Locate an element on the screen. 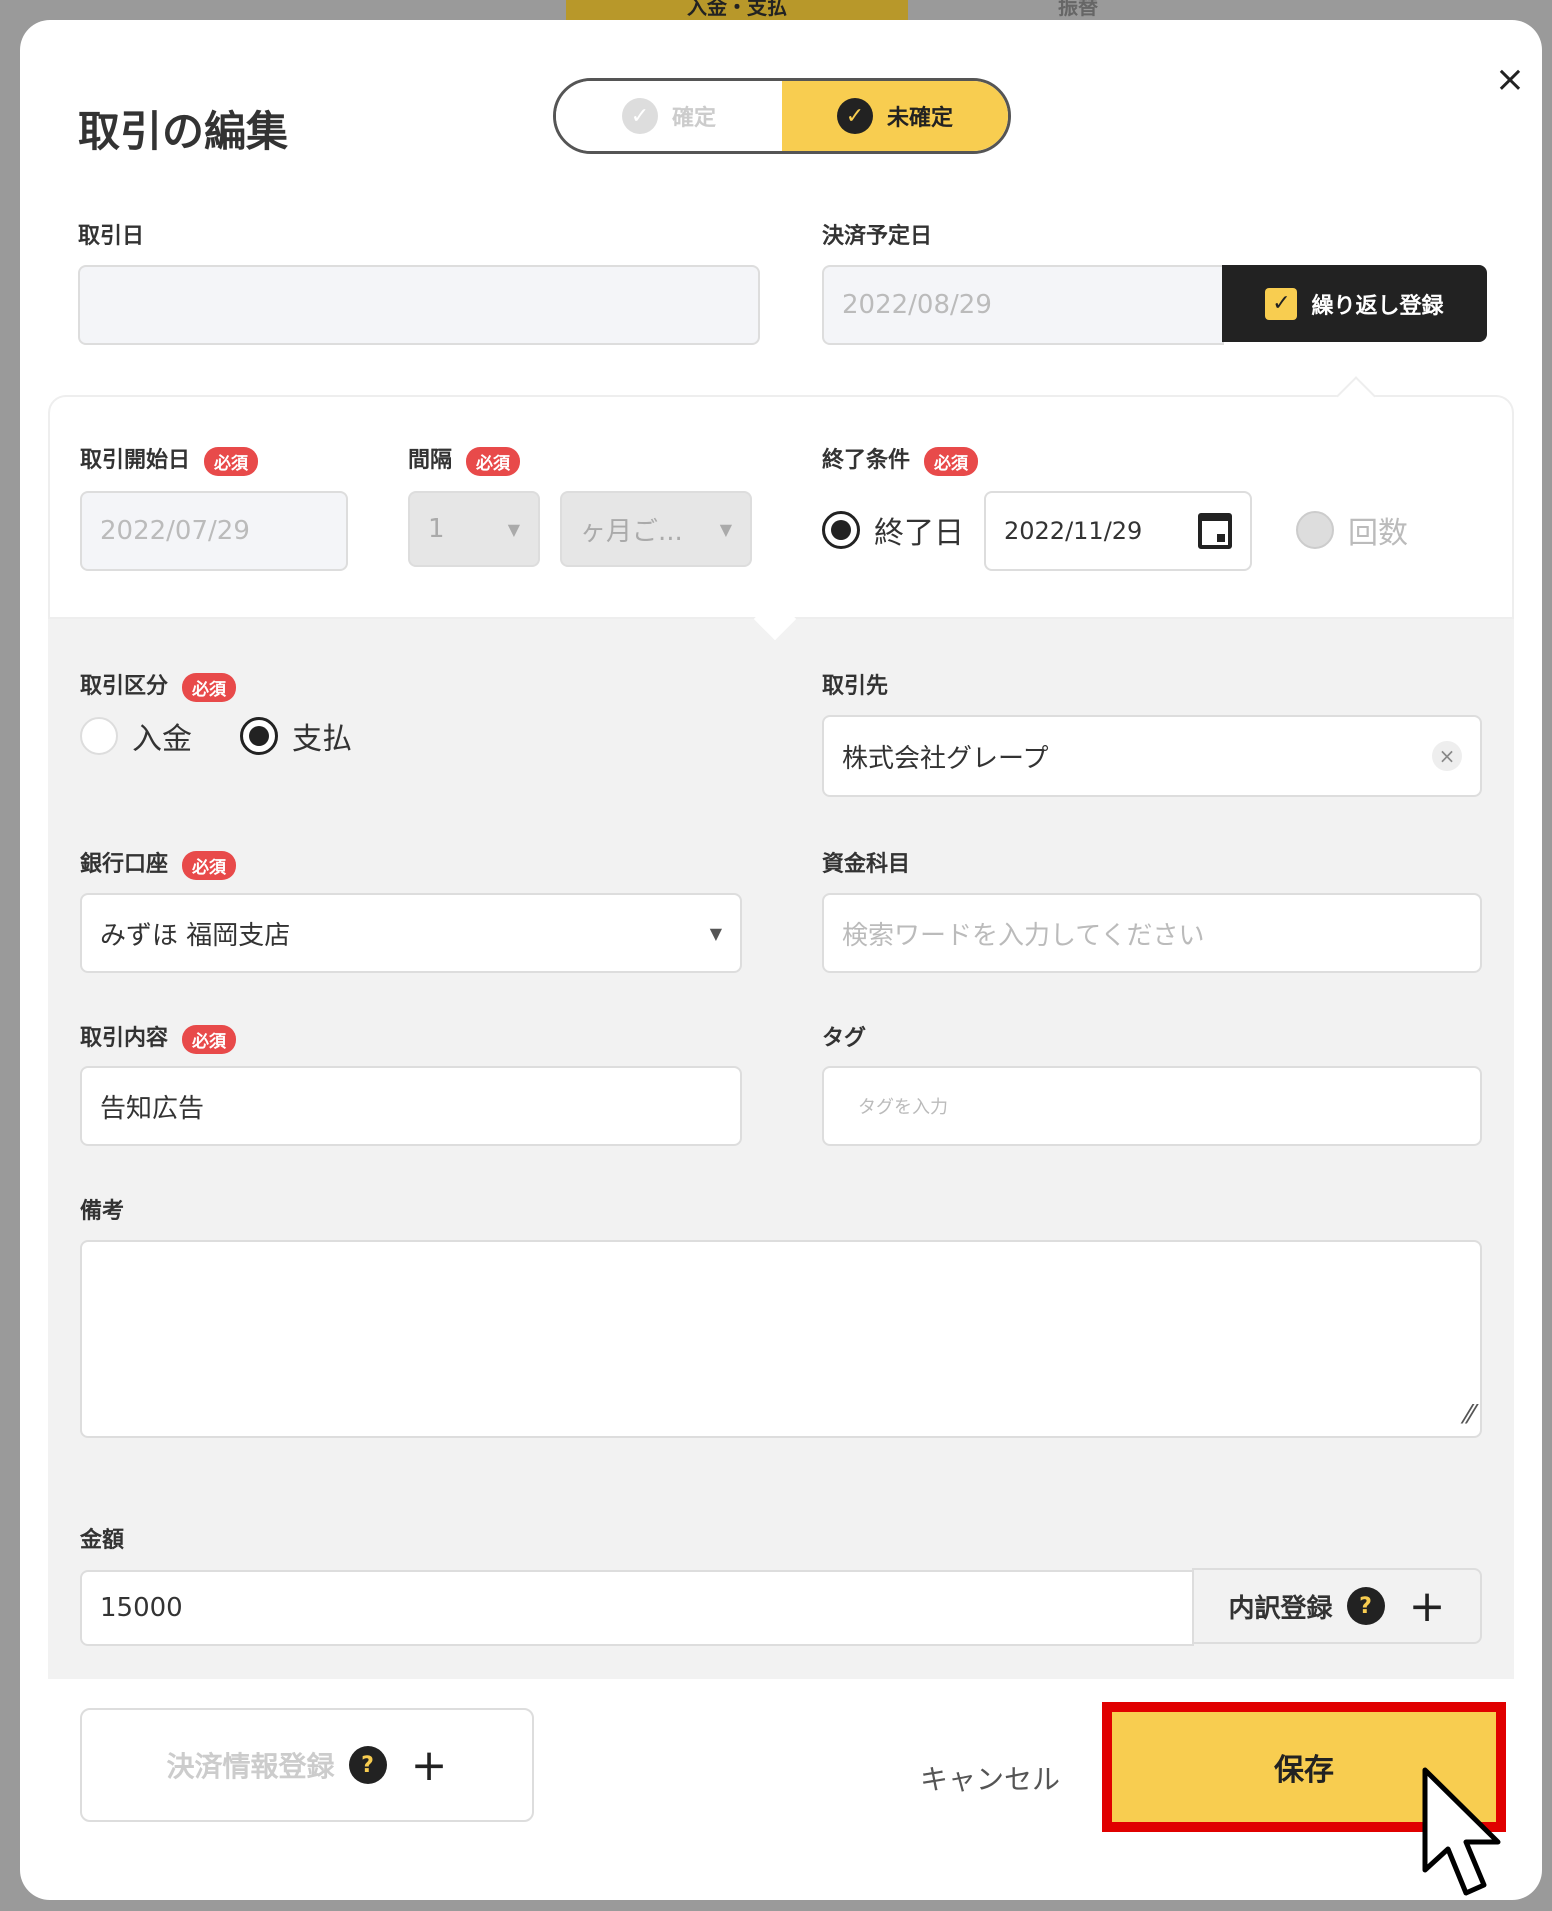 This screenshot has height=1911, width=1552. modal-title: 取引の編集 is located at coordinates (183, 131).